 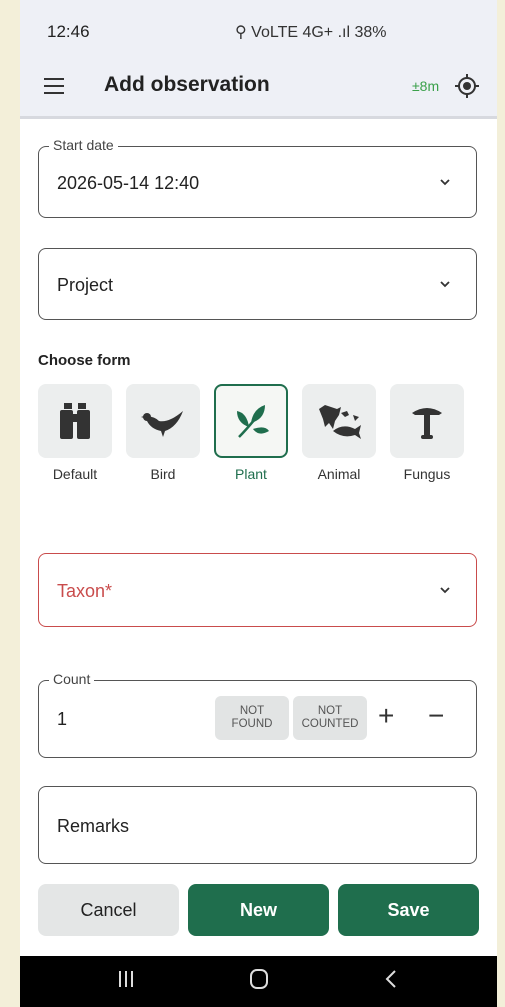 I want to click on form-option-plant: Plant, so click(x=251, y=433).